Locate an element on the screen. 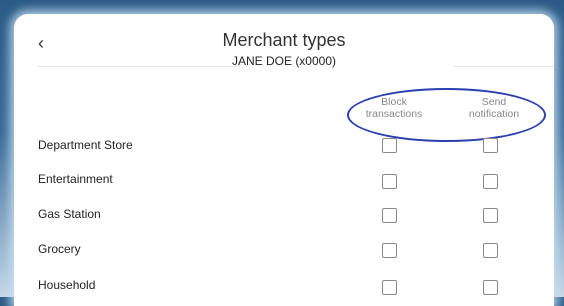  send-header-line-2: notification is located at coordinates (494, 114).